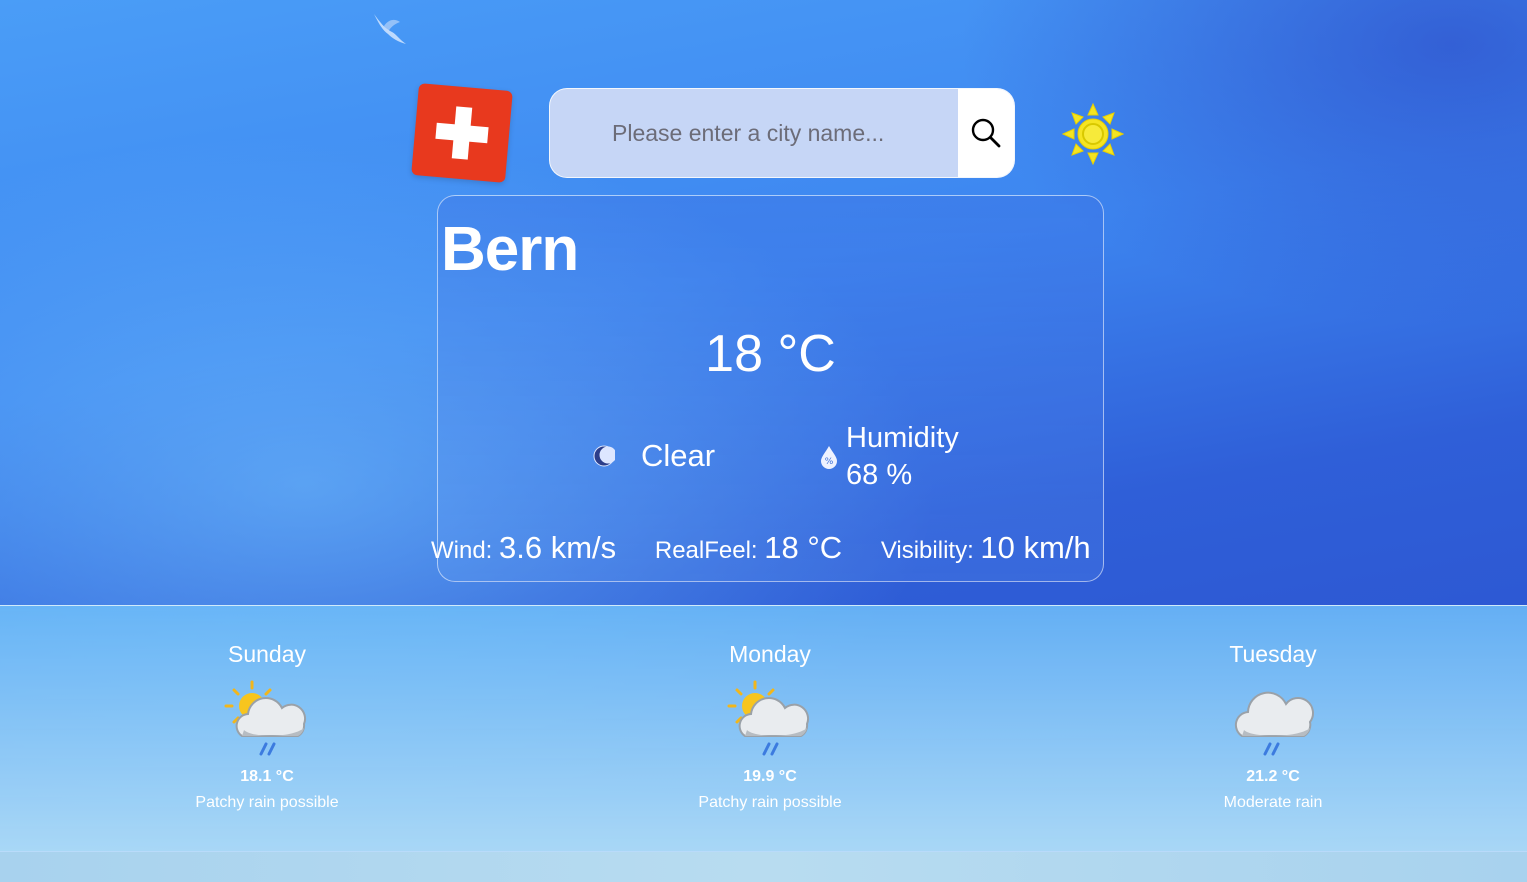 Image resolution: width=1527 pixels, height=882 pixels. Describe the element at coordinates (879, 475) in the screenshot. I see `humidity-value: 68 %` at that location.